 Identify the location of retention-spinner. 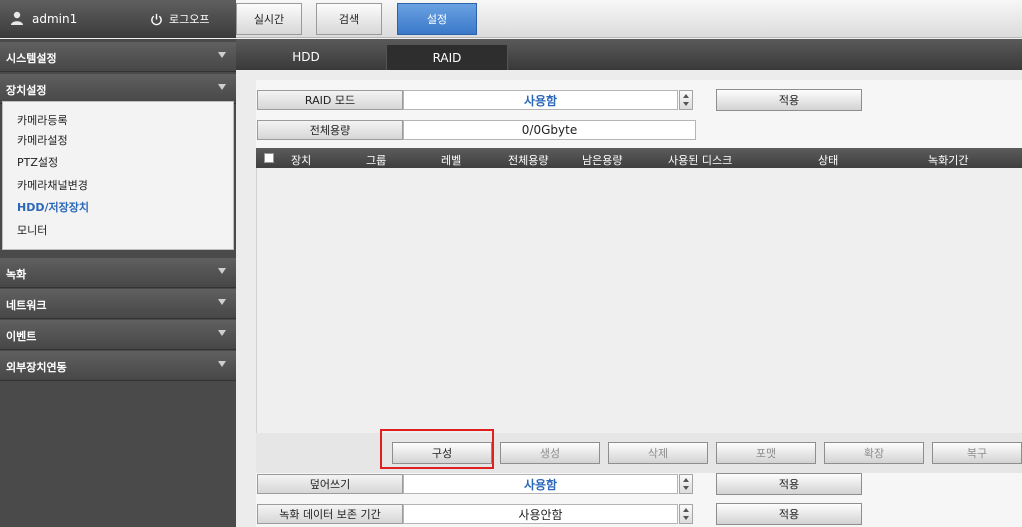
(686, 514).